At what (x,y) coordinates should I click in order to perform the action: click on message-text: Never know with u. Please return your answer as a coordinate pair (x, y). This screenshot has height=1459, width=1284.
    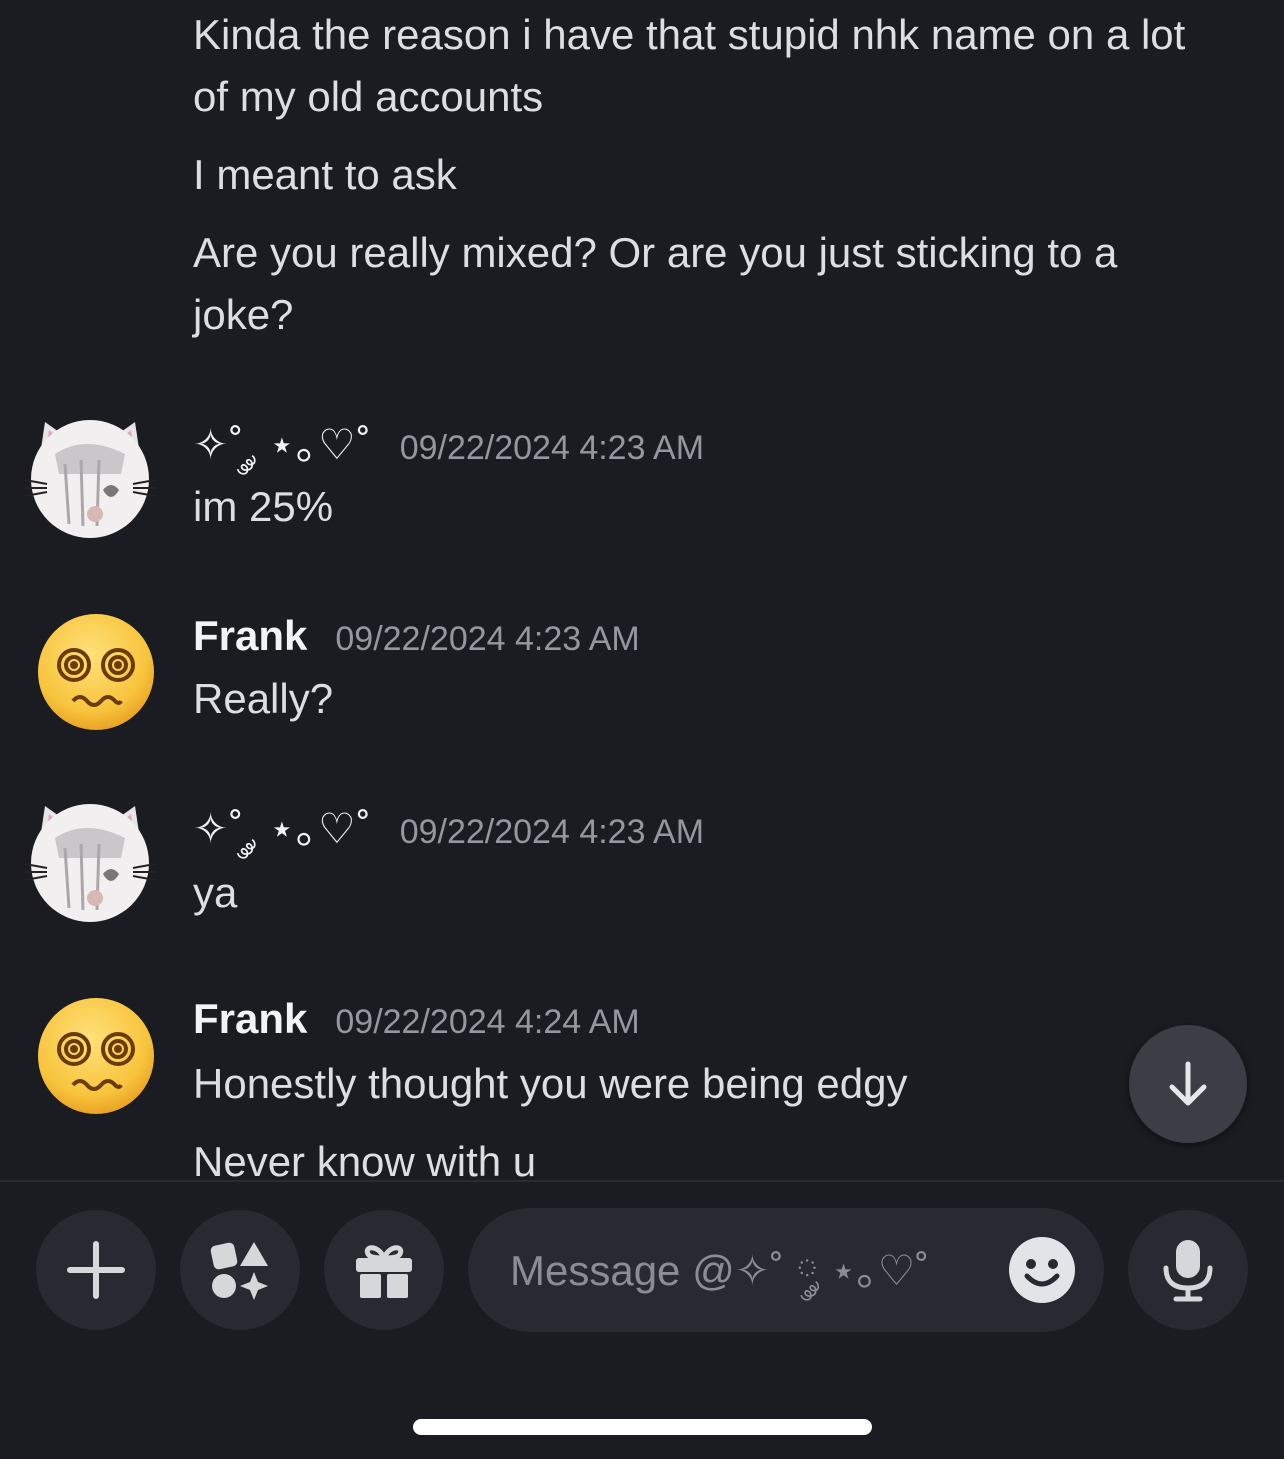
    Looking at the image, I should click on (365, 1159).